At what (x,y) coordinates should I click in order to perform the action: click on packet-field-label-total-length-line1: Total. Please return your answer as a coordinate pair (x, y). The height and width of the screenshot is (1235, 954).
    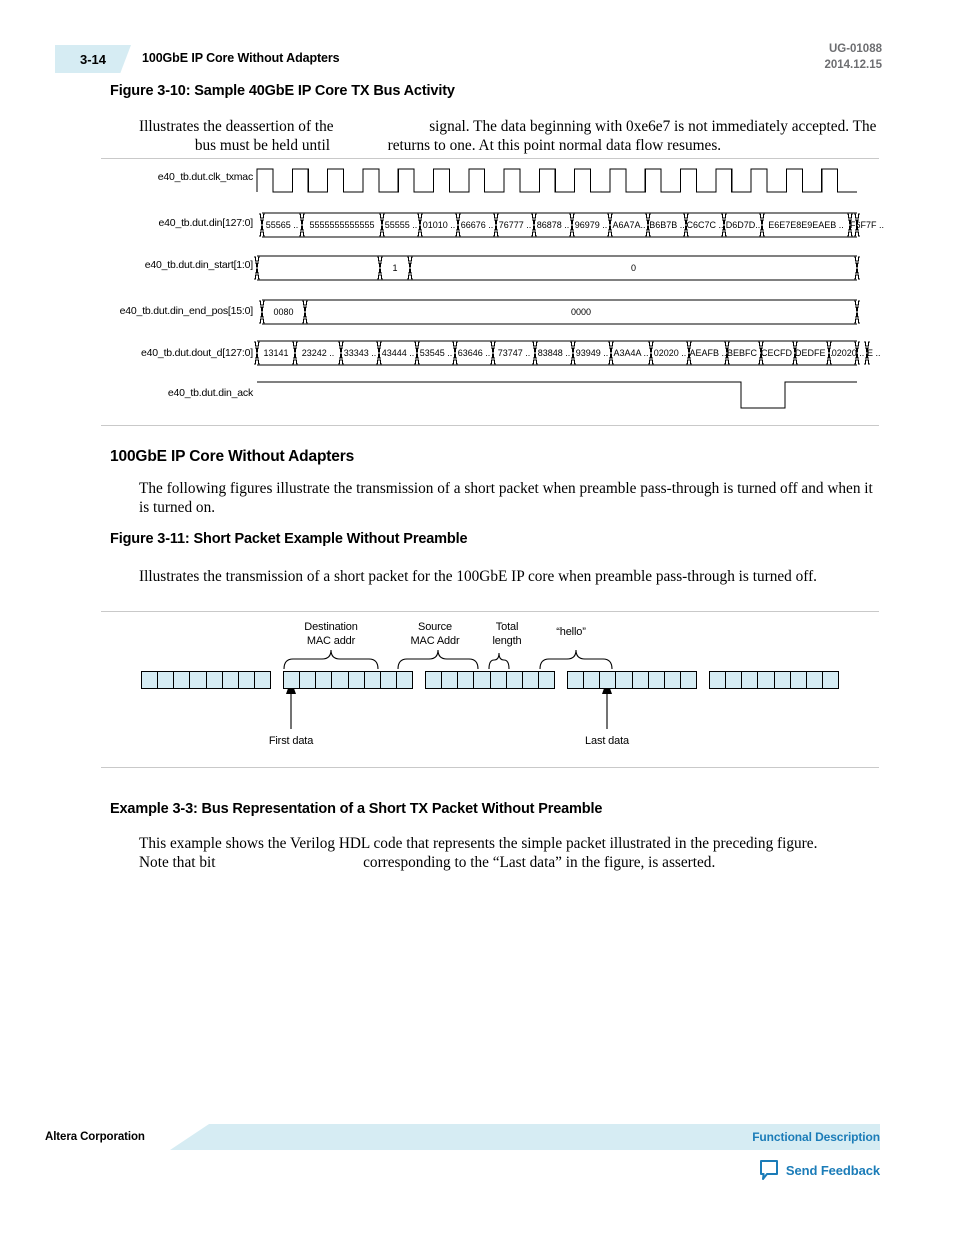
    Looking at the image, I should click on (507, 627).